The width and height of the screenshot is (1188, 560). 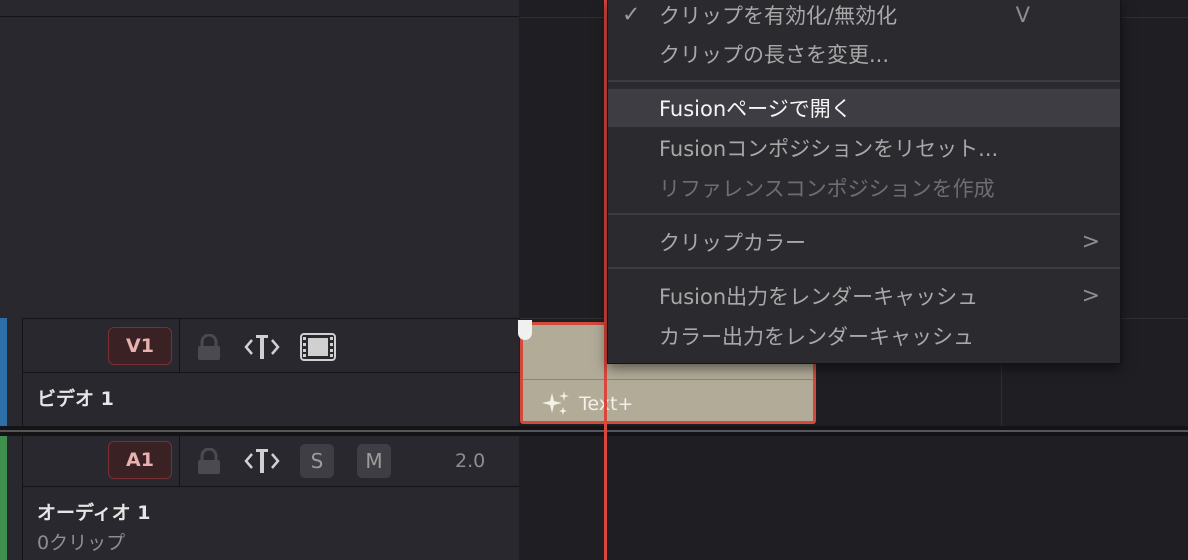 What do you see at coordinates (864, 17) in the screenshot?
I see `menu-item-enable-clip: ✓ クリップを有効化/無効化 V` at bounding box center [864, 17].